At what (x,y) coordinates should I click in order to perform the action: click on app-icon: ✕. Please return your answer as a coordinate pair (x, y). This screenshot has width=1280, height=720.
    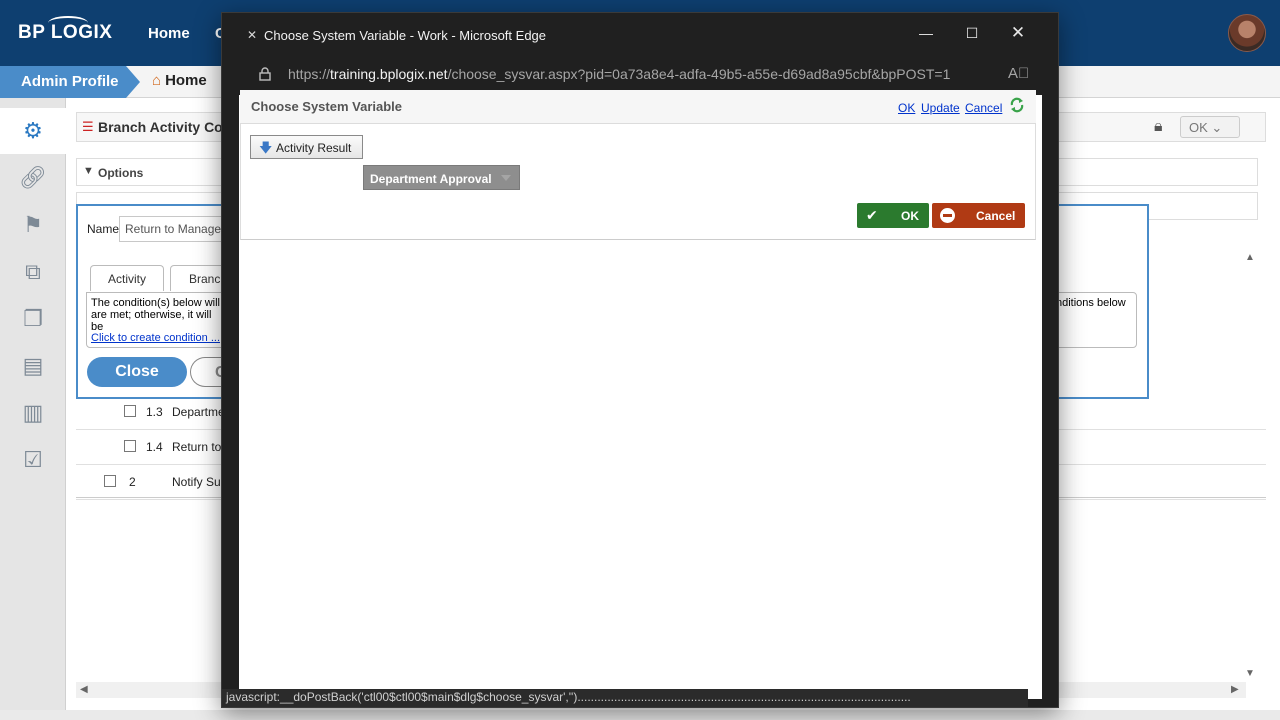
    Looking at the image, I should click on (252, 35).